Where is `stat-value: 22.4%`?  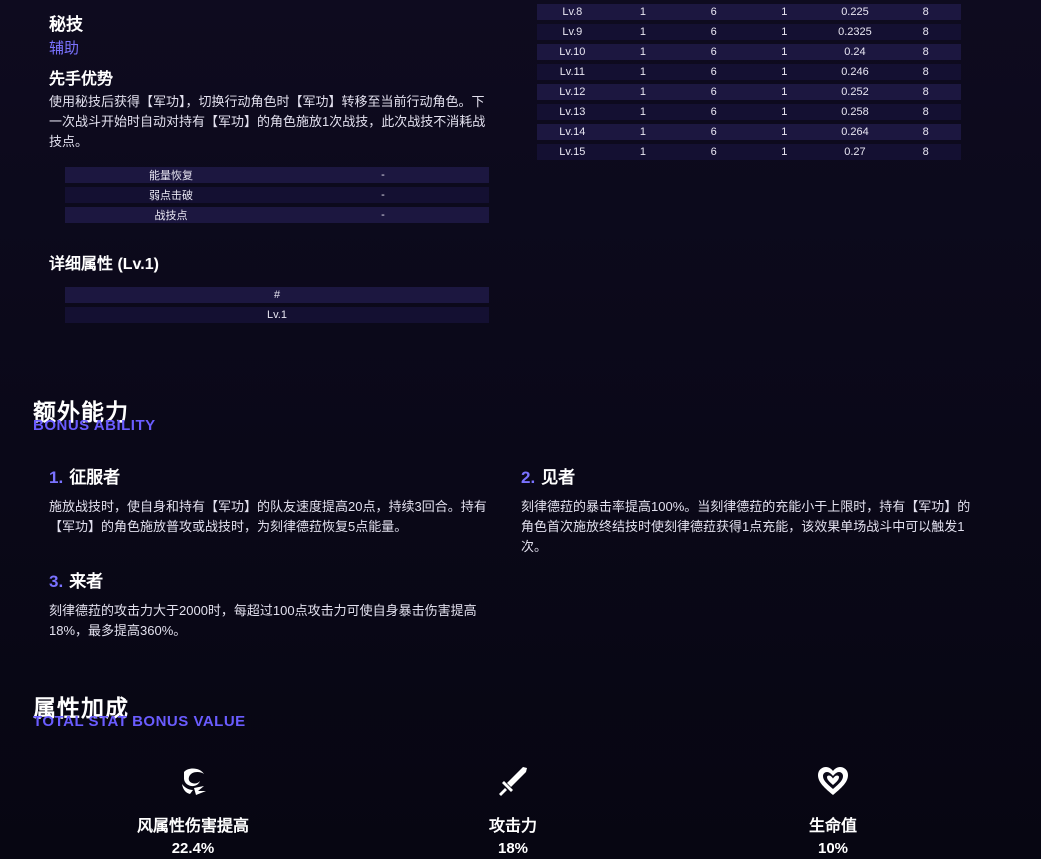
stat-value: 22.4% is located at coordinates (193, 848).